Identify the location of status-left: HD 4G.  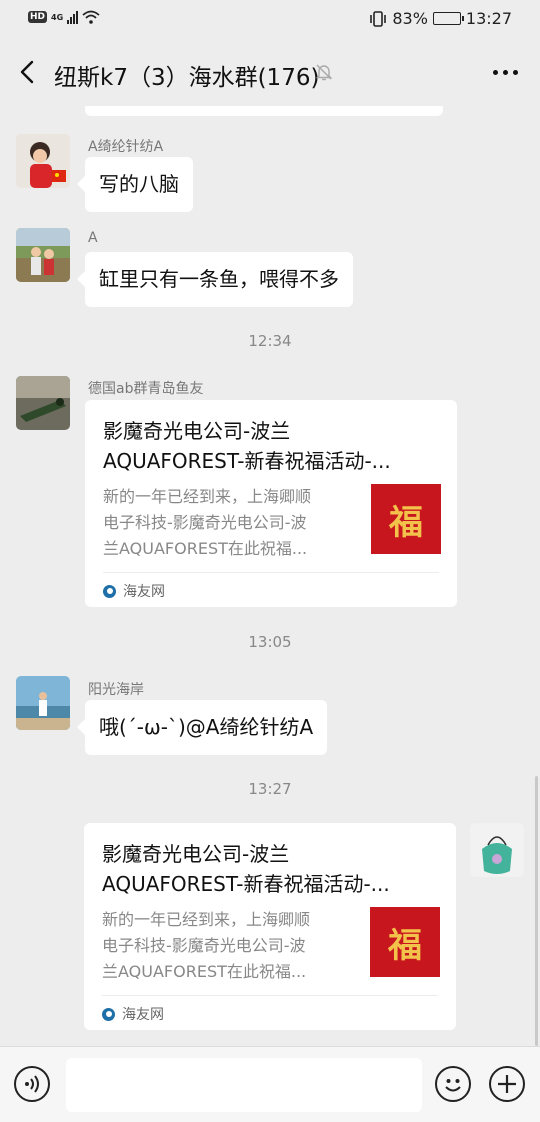
(64, 17).